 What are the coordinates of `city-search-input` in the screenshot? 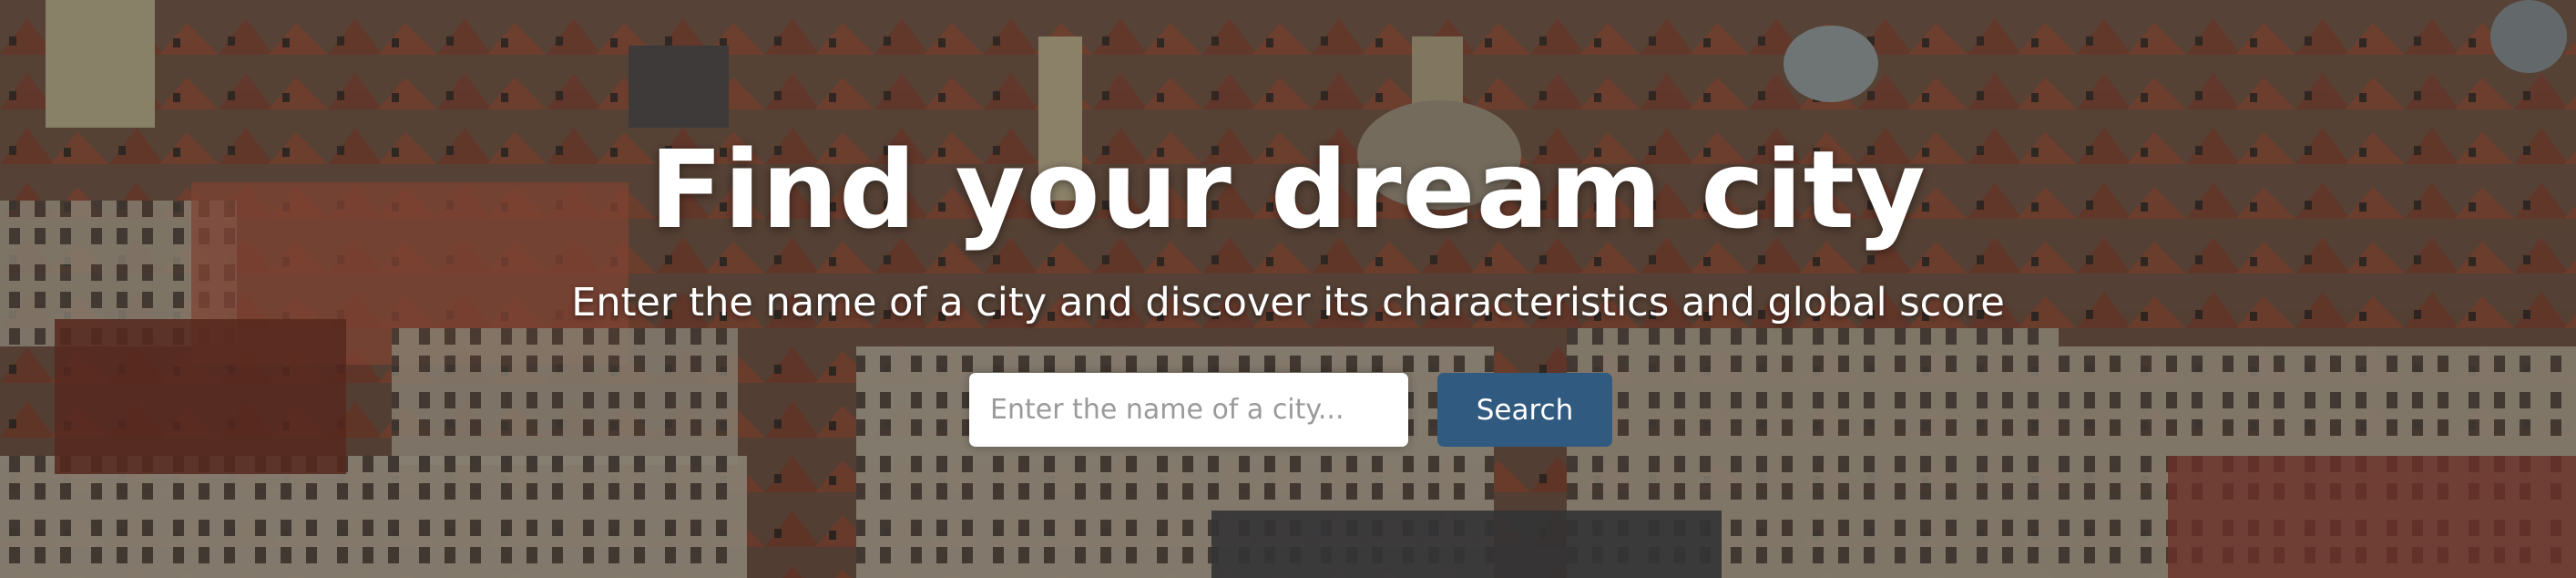 It's located at (1188, 410).